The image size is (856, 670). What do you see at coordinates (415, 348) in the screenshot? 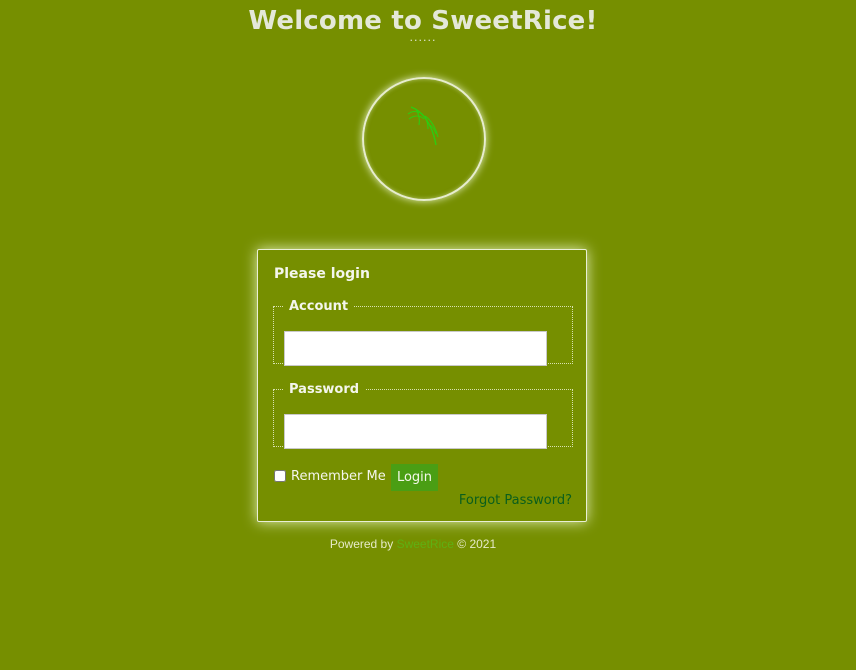
I see `account-input` at bounding box center [415, 348].